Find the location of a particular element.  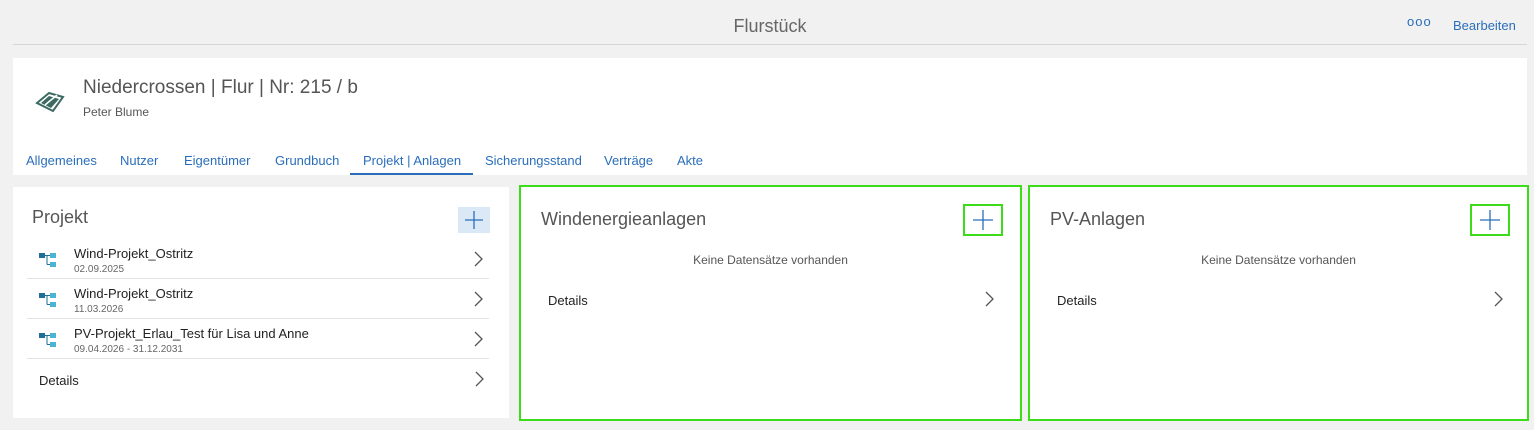

project-details-link: Details is located at coordinates (59, 380).